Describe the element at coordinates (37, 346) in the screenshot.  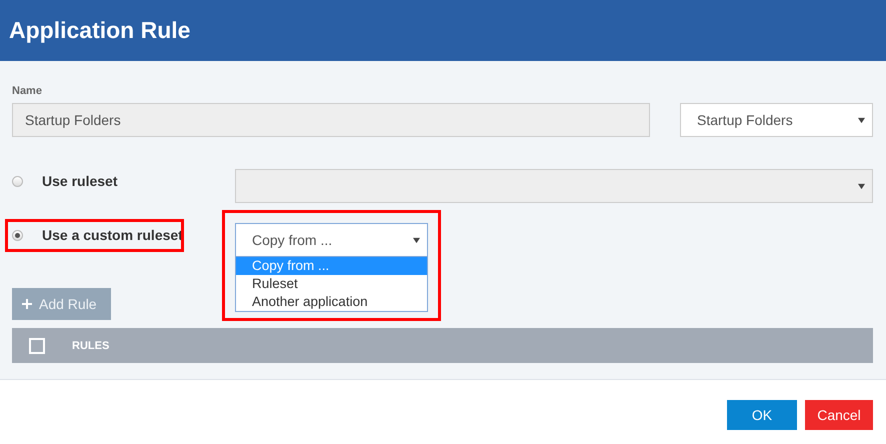
I see `checkbox` at that location.